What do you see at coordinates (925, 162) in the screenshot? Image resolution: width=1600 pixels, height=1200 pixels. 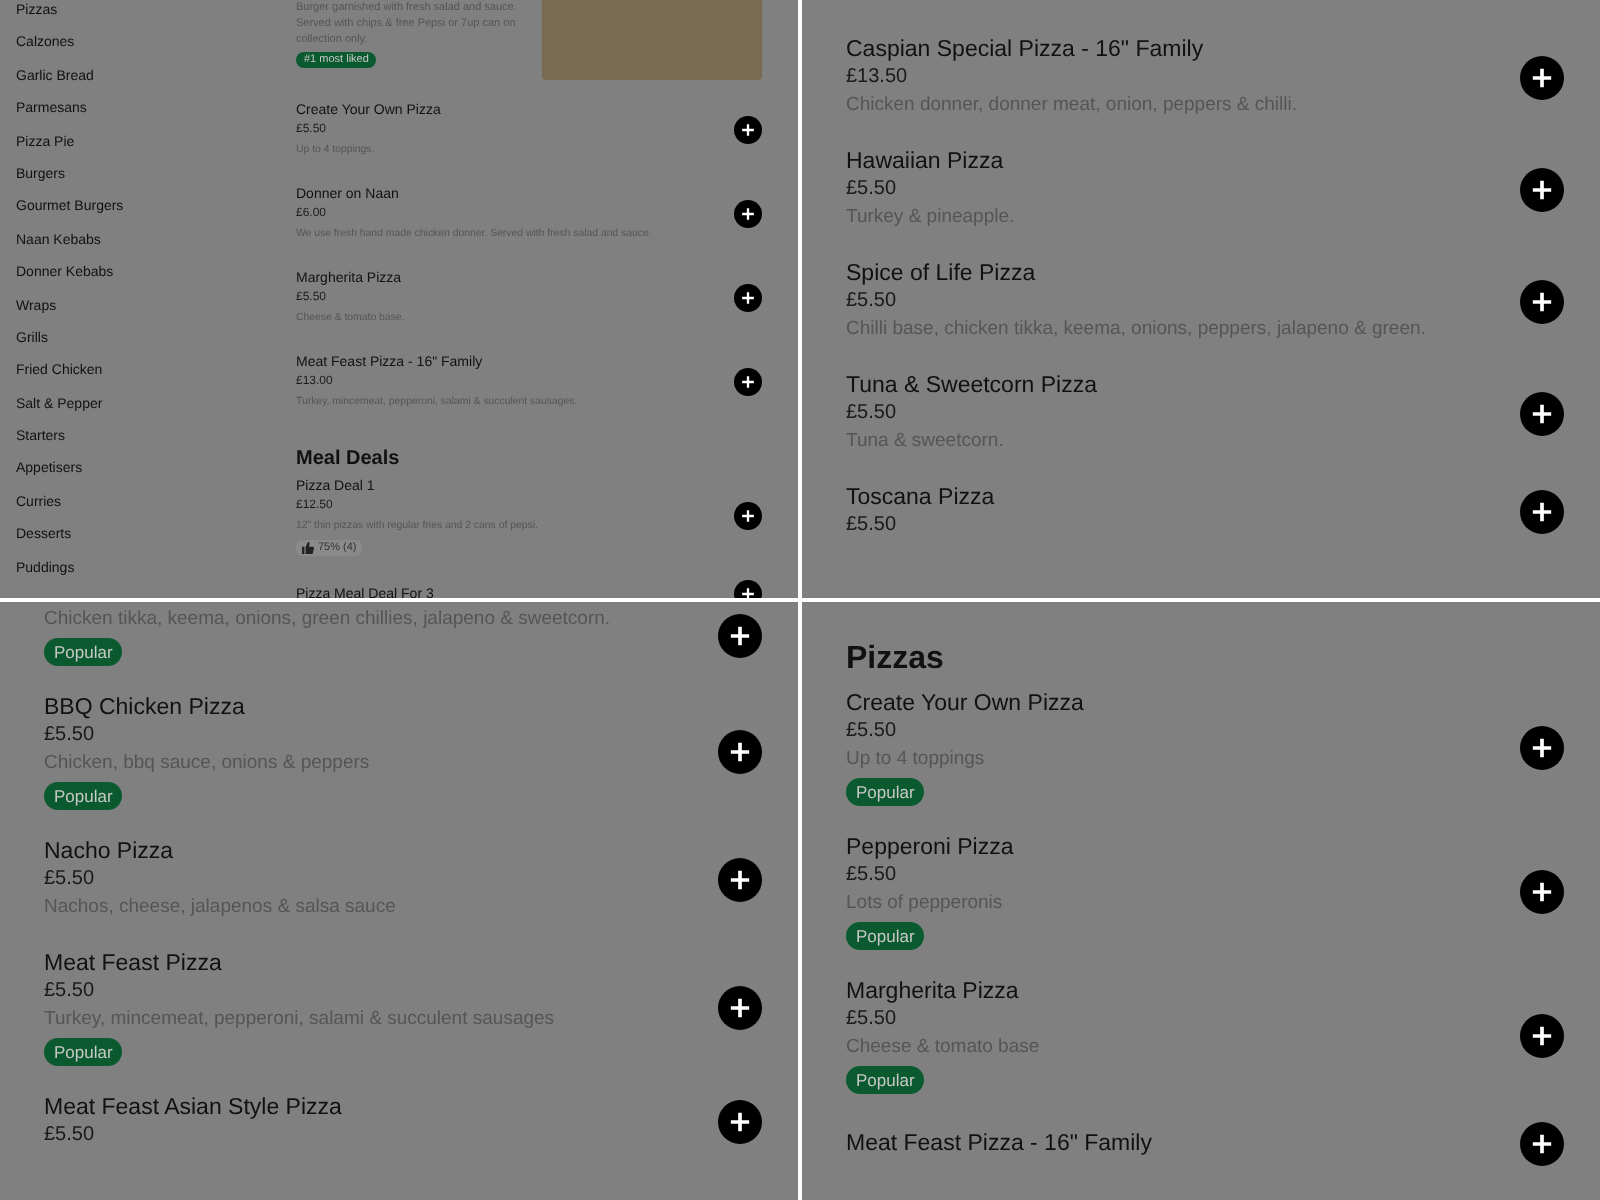 I see `item-name: Hawaiian Pizza` at bounding box center [925, 162].